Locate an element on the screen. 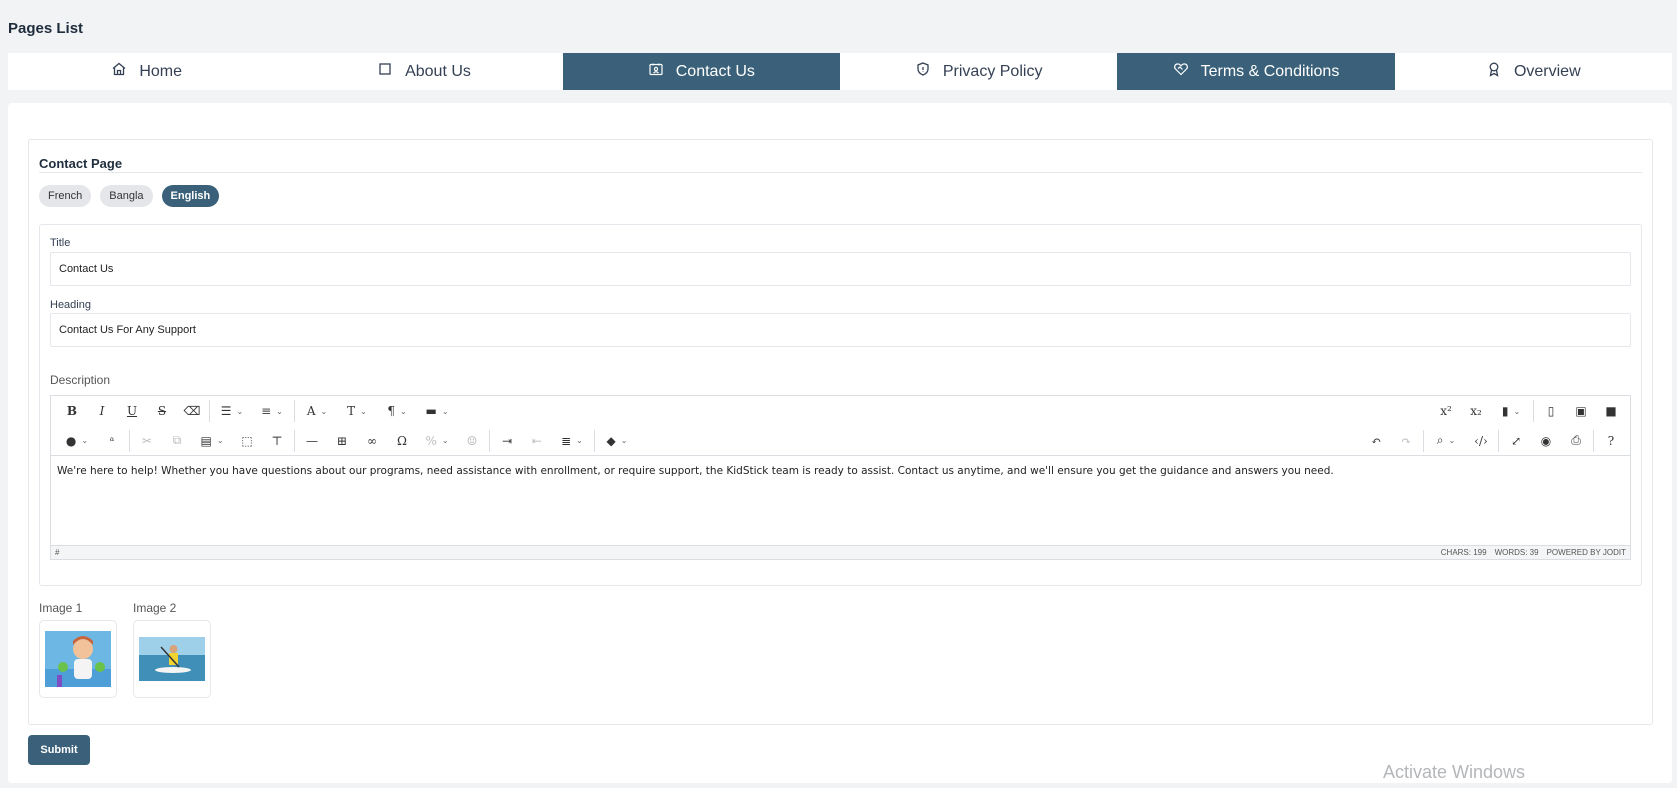 The width and height of the screenshot is (1677, 788). link-icon: ∞ is located at coordinates (372, 441).